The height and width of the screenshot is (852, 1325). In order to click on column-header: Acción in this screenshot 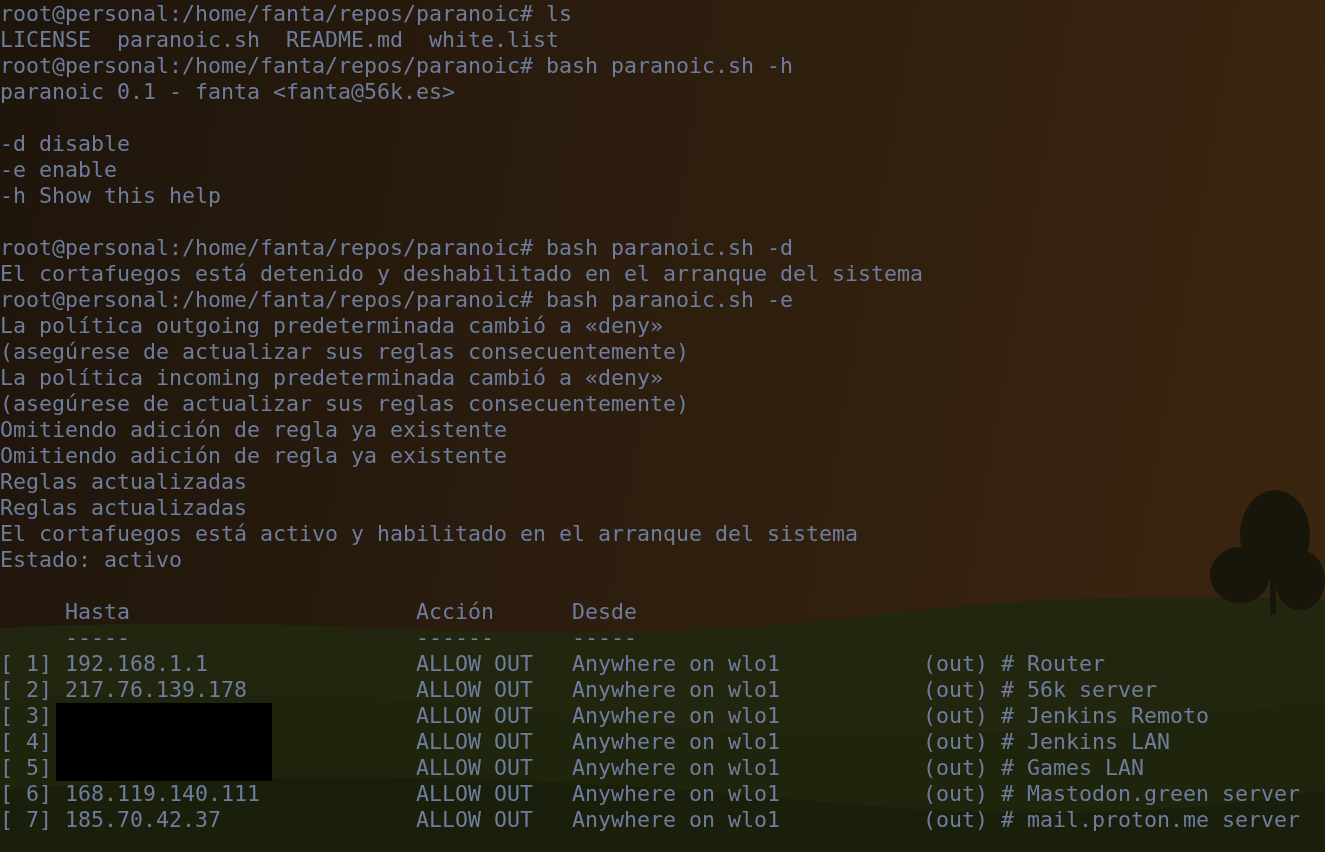, I will do `click(455, 612)`.